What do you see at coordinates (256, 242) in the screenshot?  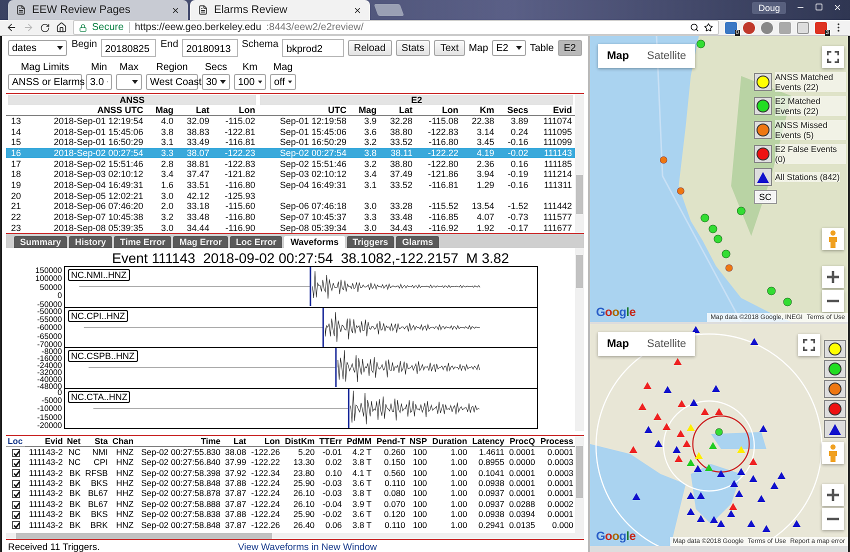 I see `view-tab: Loc Error` at bounding box center [256, 242].